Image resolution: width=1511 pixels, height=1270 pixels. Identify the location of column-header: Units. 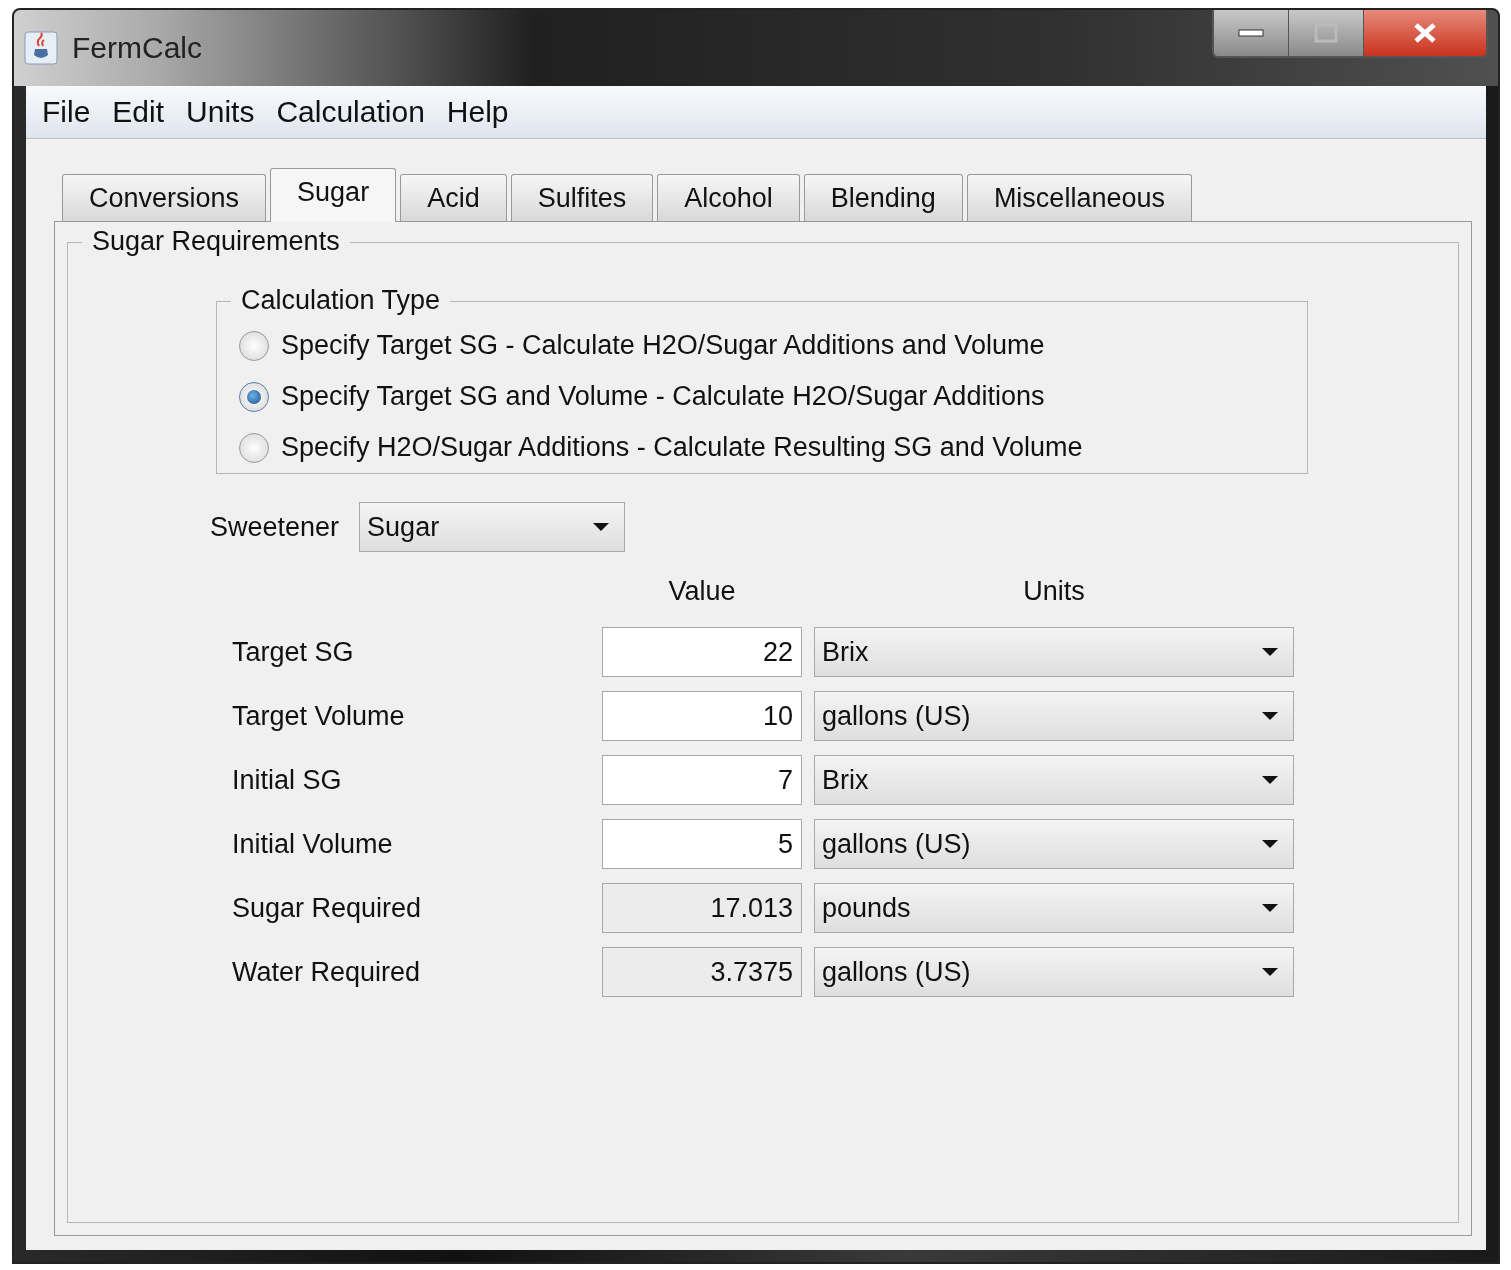
(1054, 591).